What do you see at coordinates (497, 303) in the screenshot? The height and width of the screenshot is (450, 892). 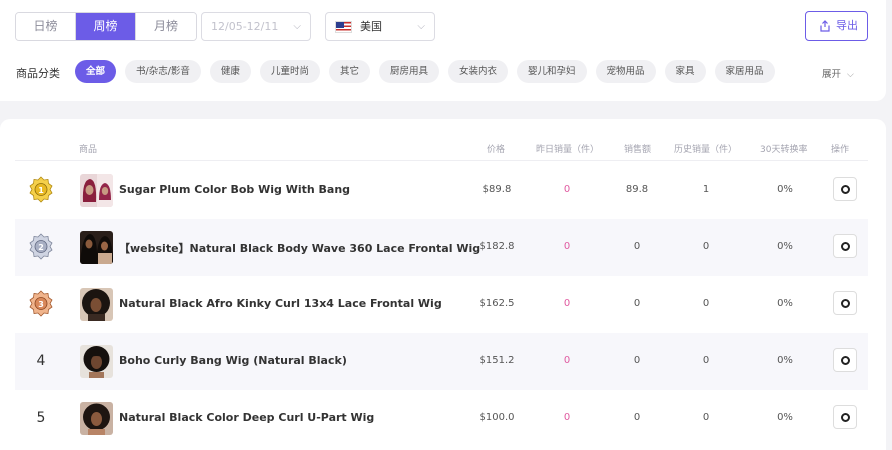 I see `price-cell: $162.5` at bounding box center [497, 303].